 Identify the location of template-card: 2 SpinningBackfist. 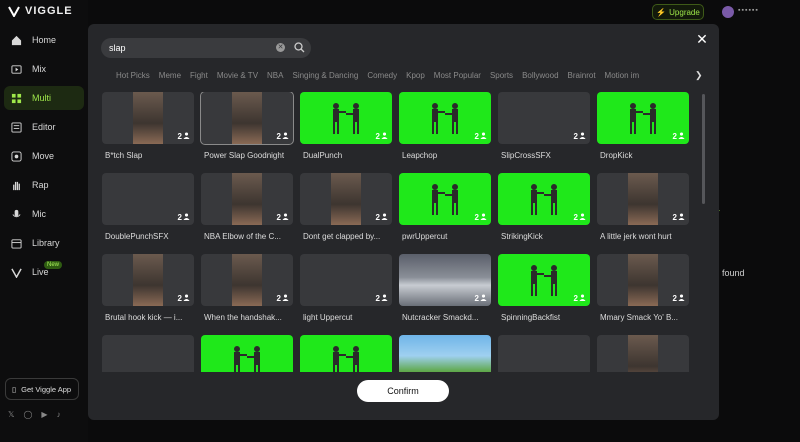
(544, 288).